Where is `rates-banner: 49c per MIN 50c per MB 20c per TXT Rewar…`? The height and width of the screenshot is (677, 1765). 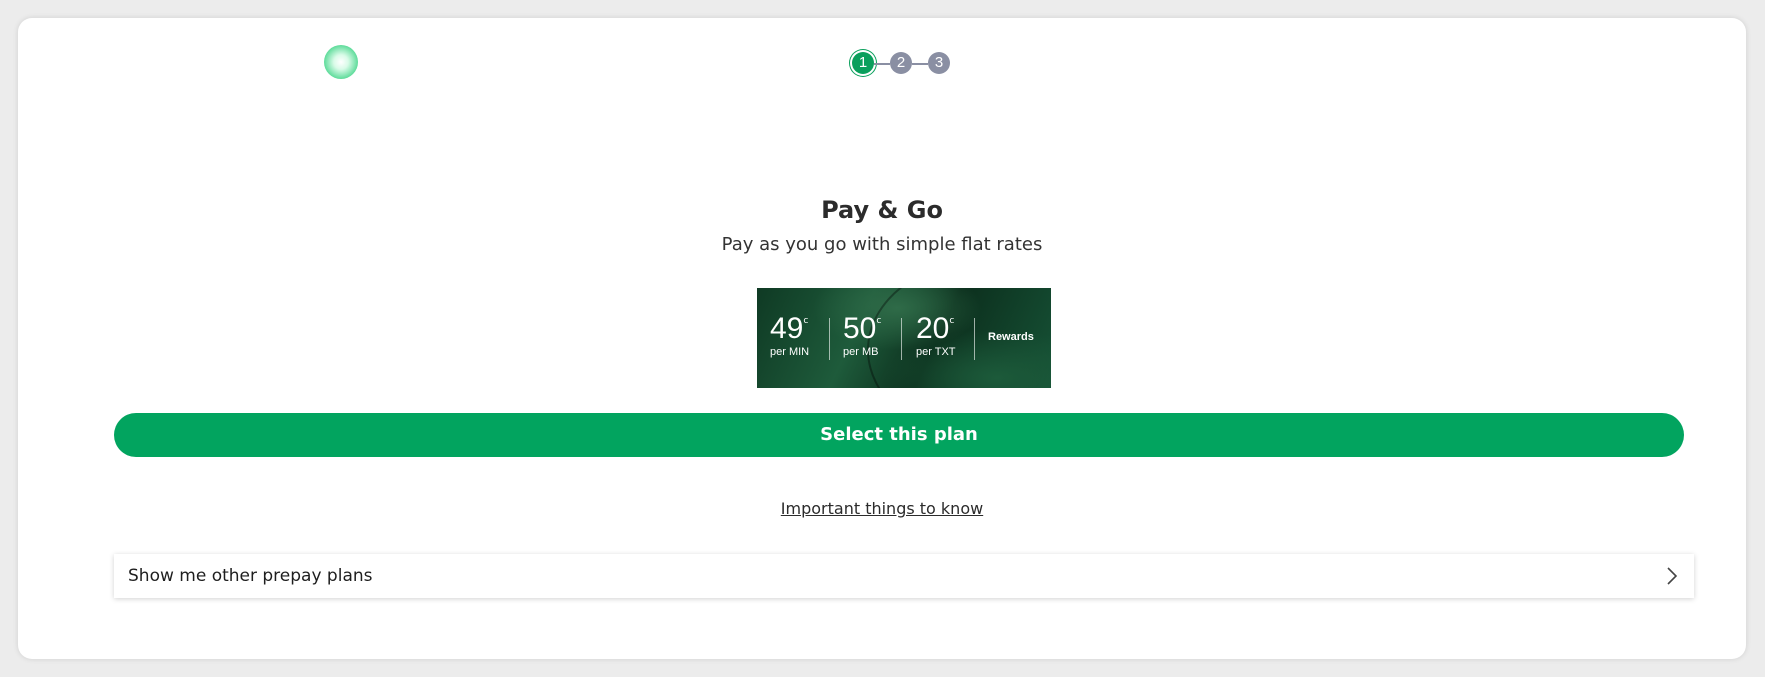 rates-banner: 49c per MIN 50c per MB 20c per TXT Rewar… is located at coordinates (904, 338).